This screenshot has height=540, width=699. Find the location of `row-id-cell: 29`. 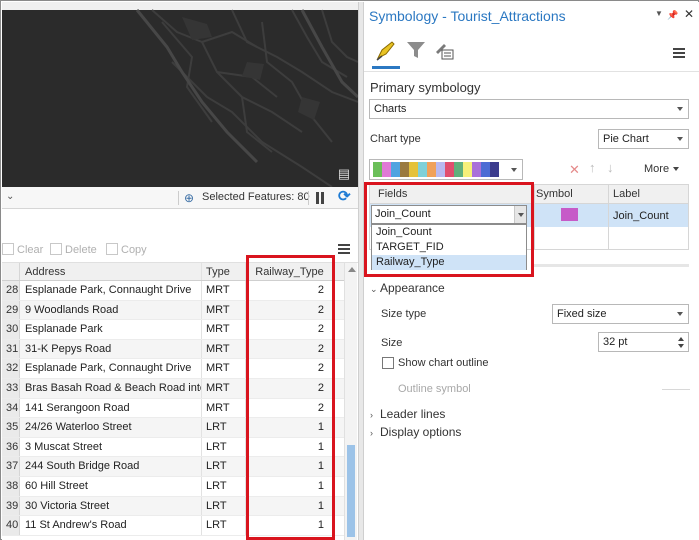

row-id-cell: 29 is located at coordinates (11, 310).